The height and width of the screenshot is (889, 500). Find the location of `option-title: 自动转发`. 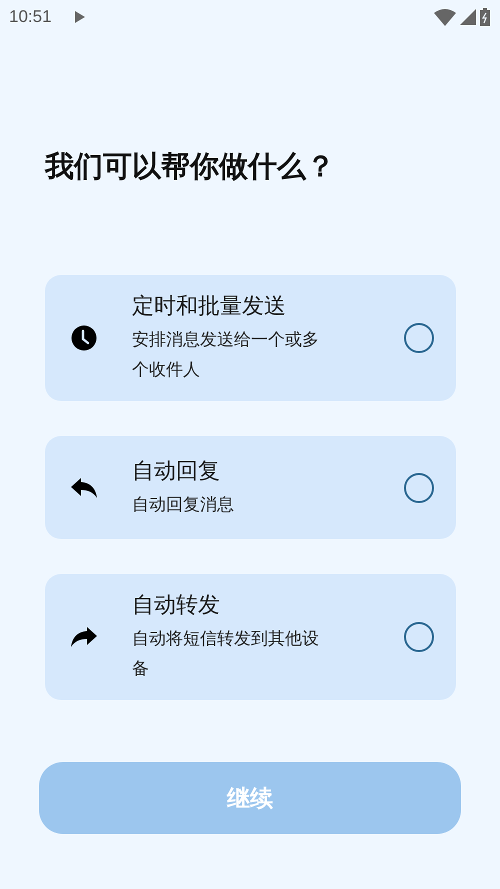

option-title: 自动转发 is located at coordinates (176, 606).